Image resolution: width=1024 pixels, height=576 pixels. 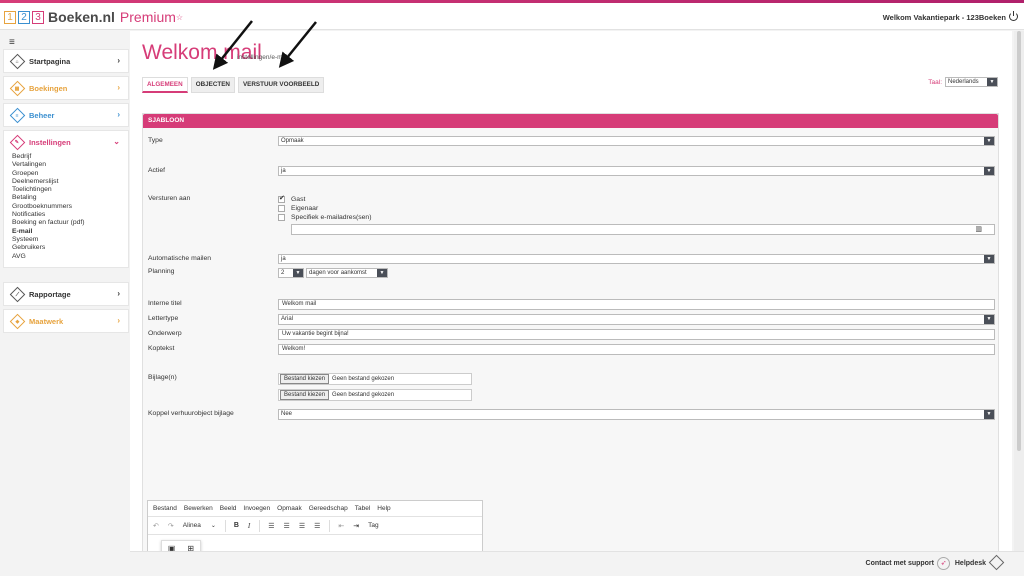 What do you see at coordinates (281, 198) in the screenshot?
I see `gast-checkbox` at bounding box center [281, 198].